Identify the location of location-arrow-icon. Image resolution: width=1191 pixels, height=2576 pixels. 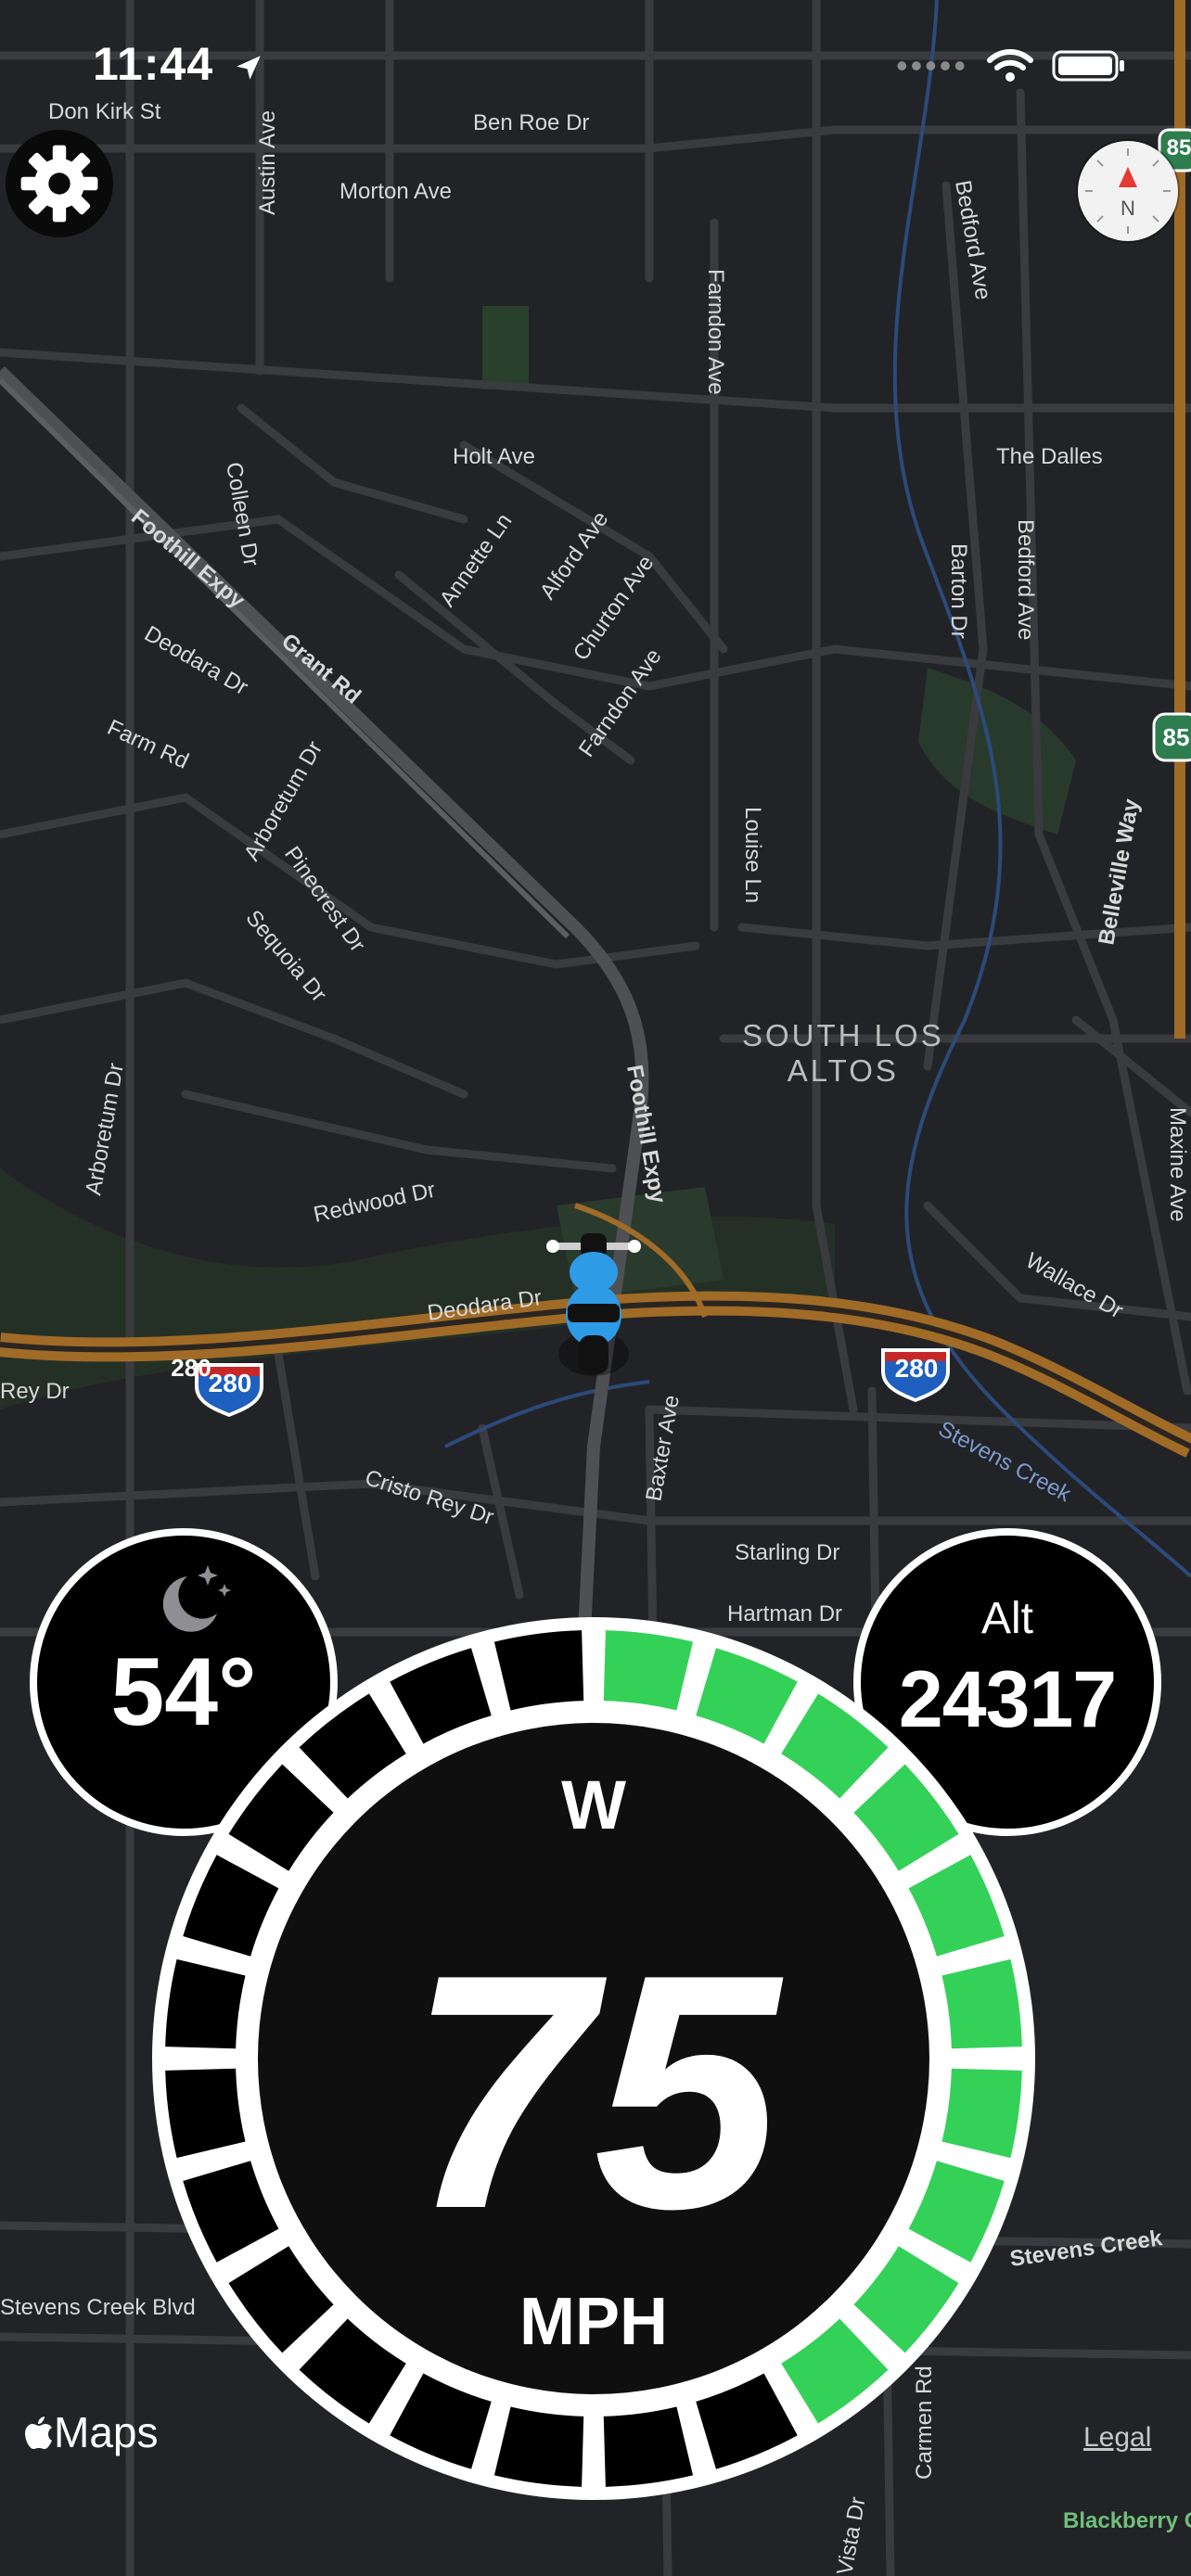
(249, 68).